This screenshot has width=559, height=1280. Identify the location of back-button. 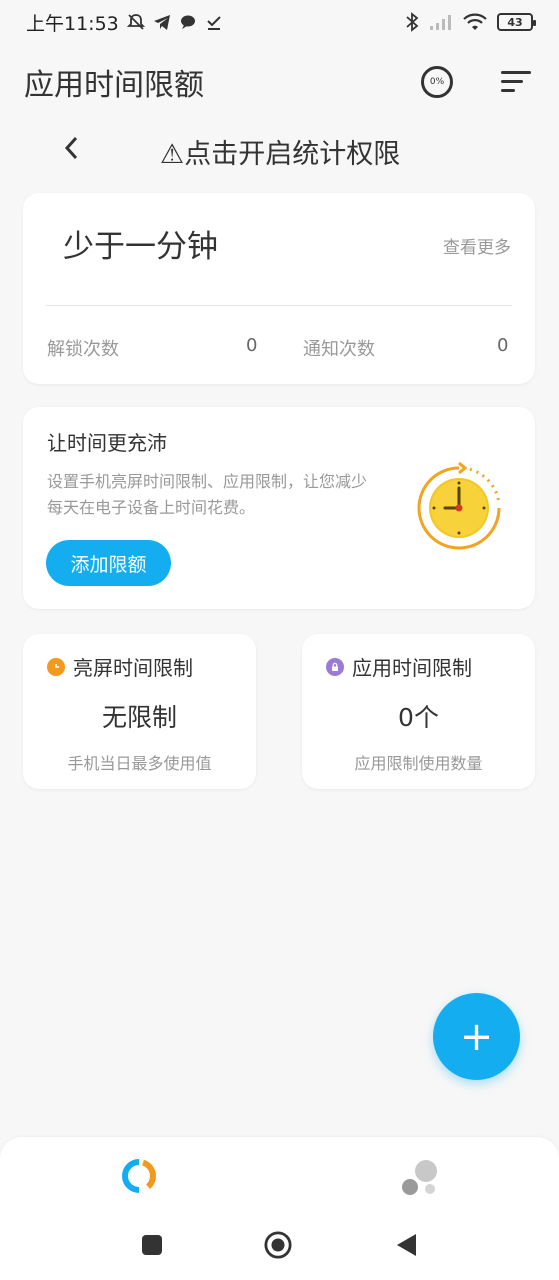
(406, 1245).